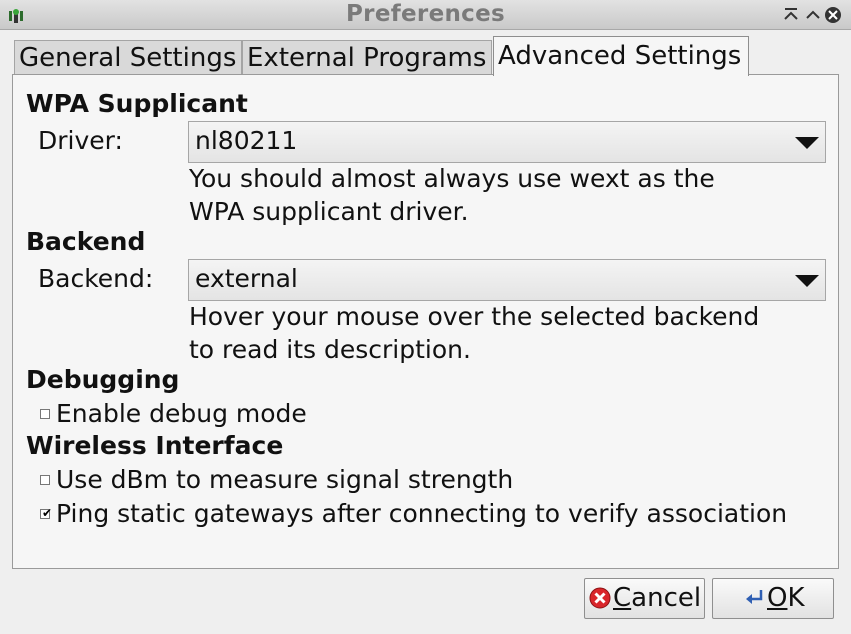  Describe the element at coordinates (137, 103) in the screenshot. I see `wpa-supplicant-heading: WPA Supplicant` at that location.